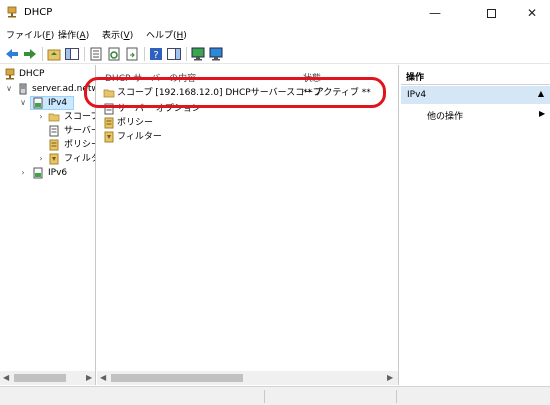 Image resolution: width=550 pixels, height=405 pixels. What do you see at coordinates (30, 34) in the screenshot?
I see `menu-file: ファイル(F)` at bounding box center [30, 34].